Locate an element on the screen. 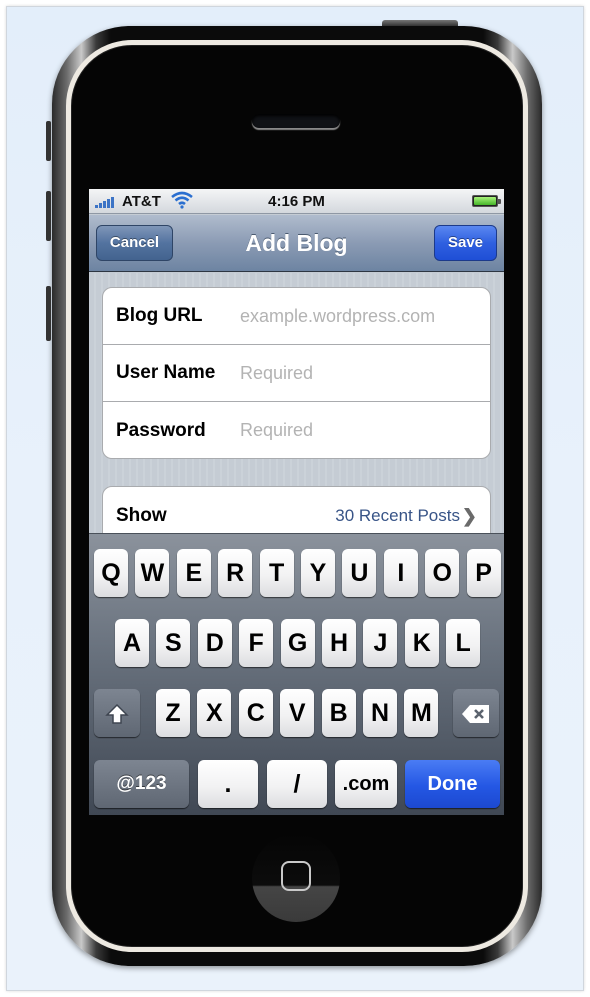 This screenshot has width=590, height=997. numbers-key: @123 is located at coordinates (141, 784).